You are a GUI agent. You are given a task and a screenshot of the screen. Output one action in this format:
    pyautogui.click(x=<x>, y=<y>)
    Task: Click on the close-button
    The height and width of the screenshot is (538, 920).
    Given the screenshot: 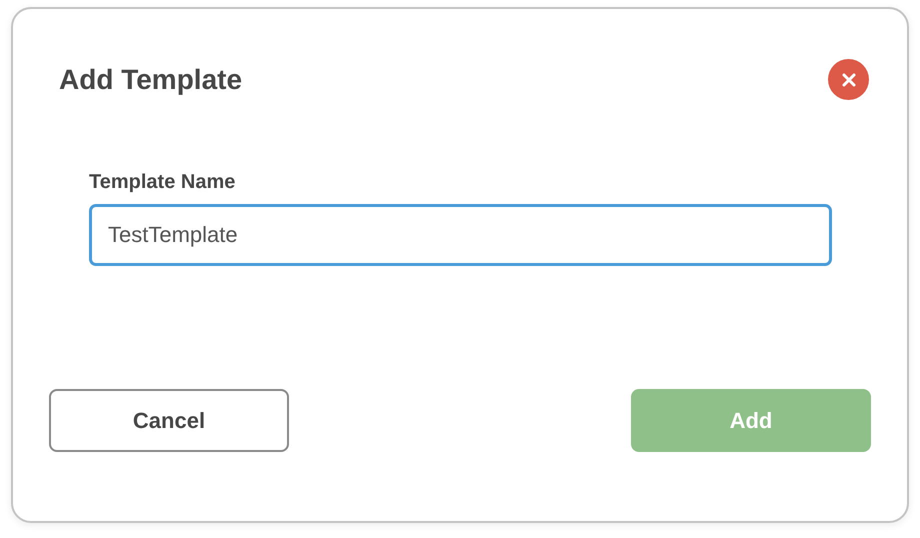 What is the action you would take?
    pyautogui.click(x=848, y=79)
    